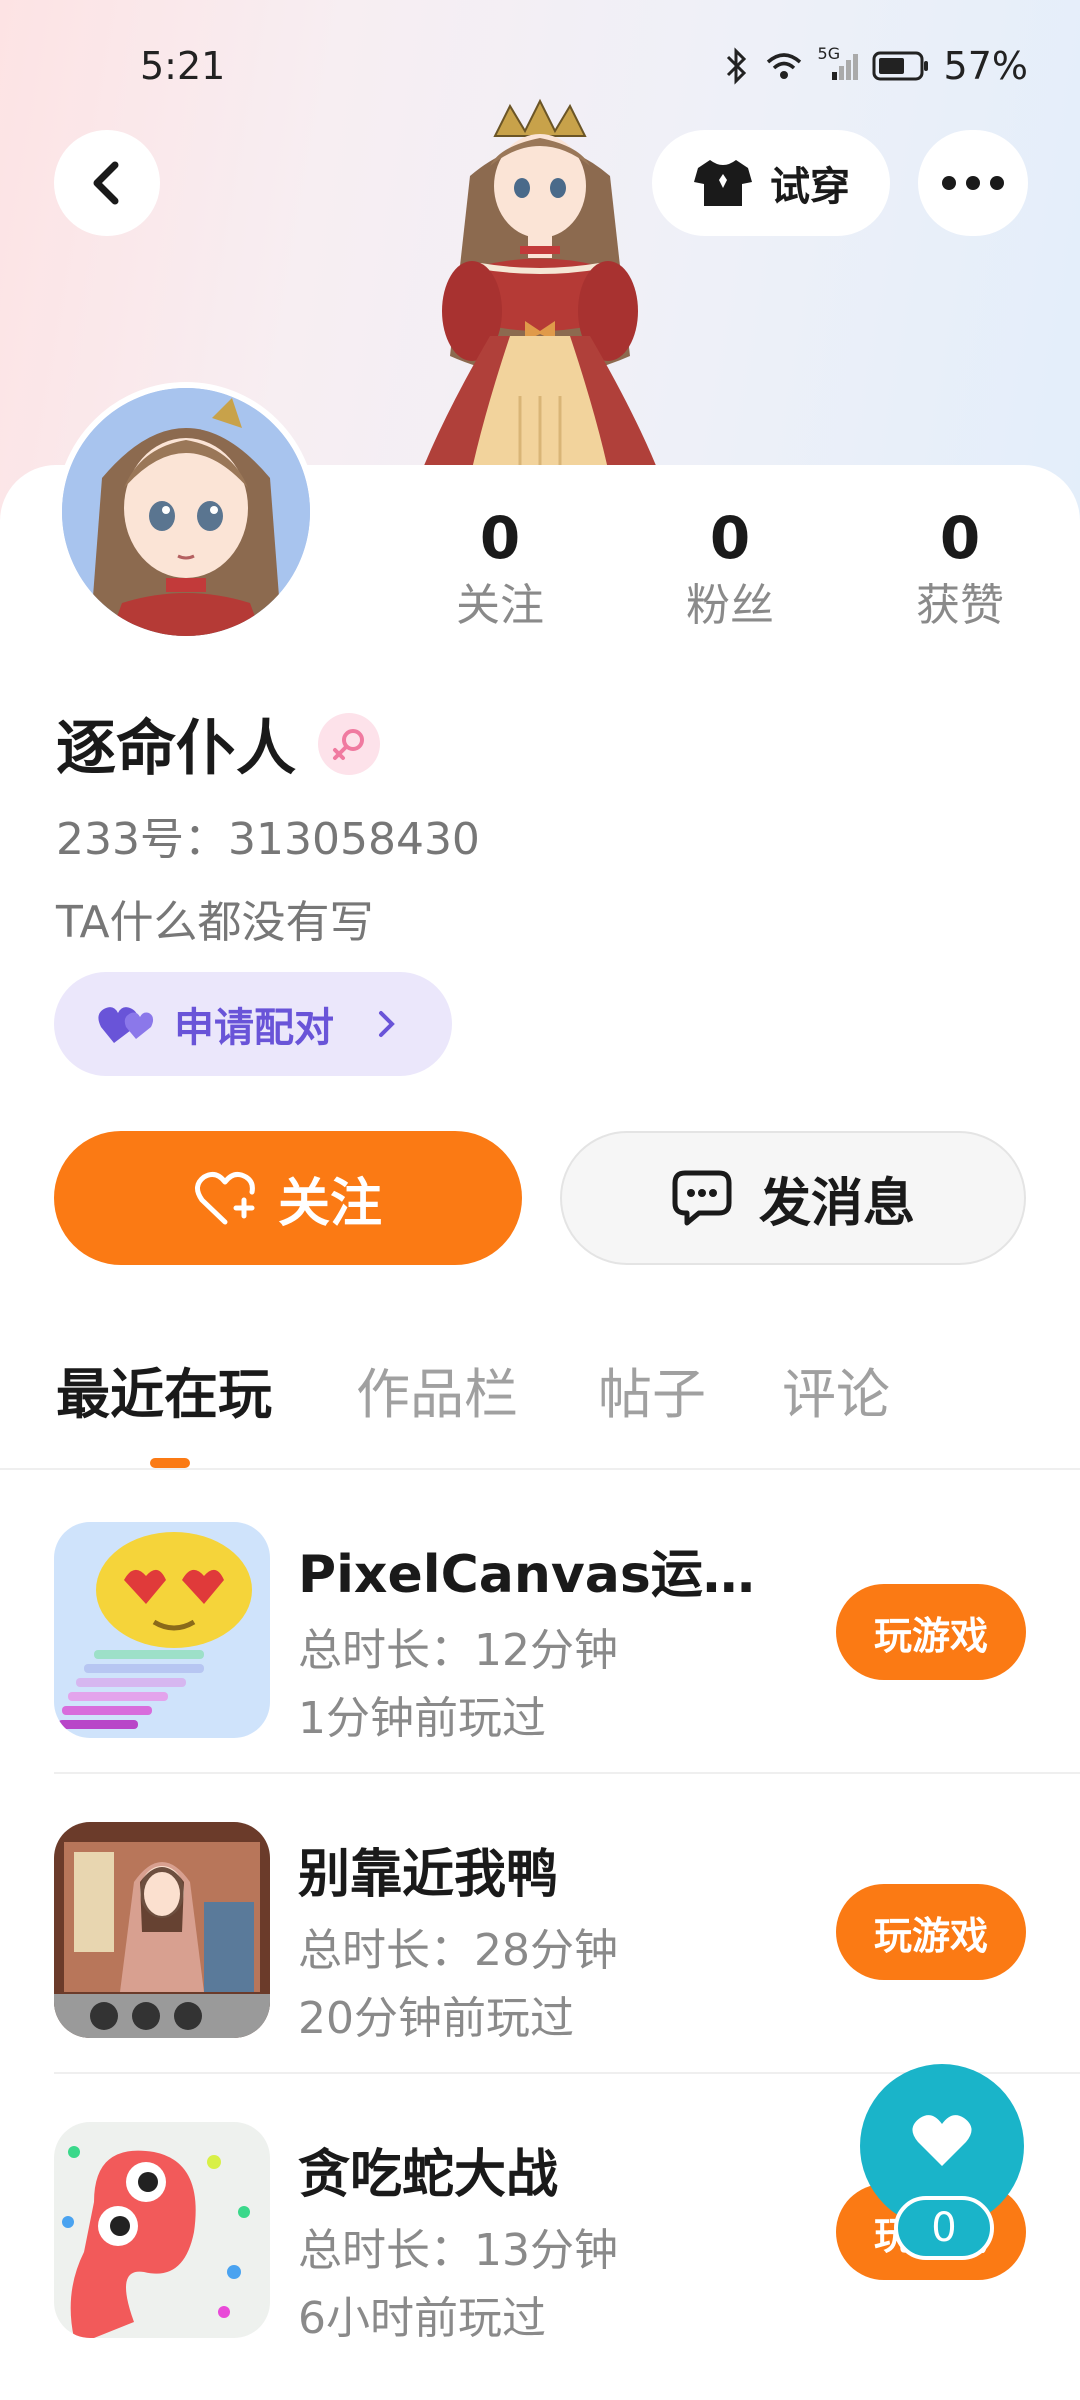 Image resolution: width=1080 pixels, height=2400 pixels. I want to click on list-item: 别靠近我鸭 总时长：28分钟 20分钟前玩过 玩游戏, so click(540, 1922).